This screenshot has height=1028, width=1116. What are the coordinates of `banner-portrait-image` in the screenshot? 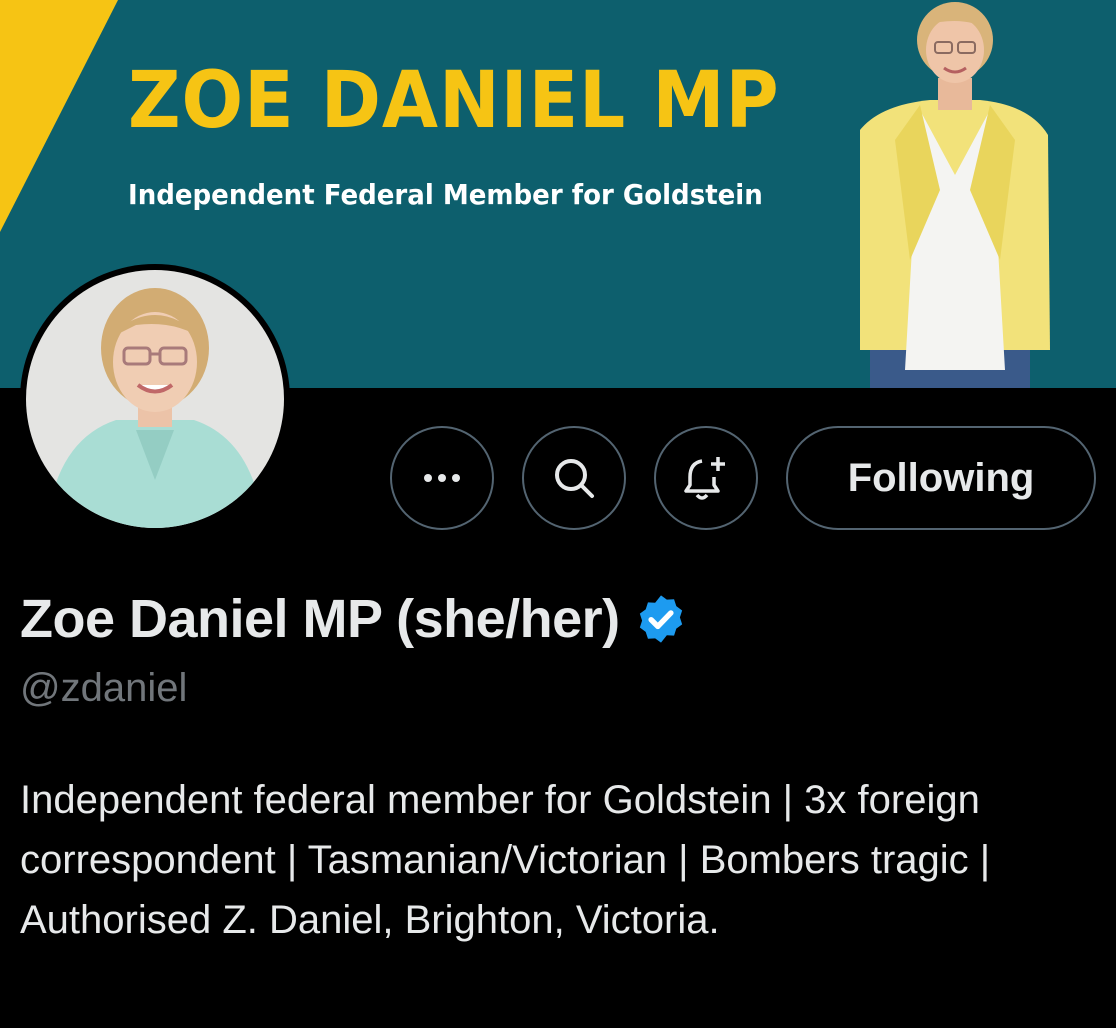 It's located at (955, 195).